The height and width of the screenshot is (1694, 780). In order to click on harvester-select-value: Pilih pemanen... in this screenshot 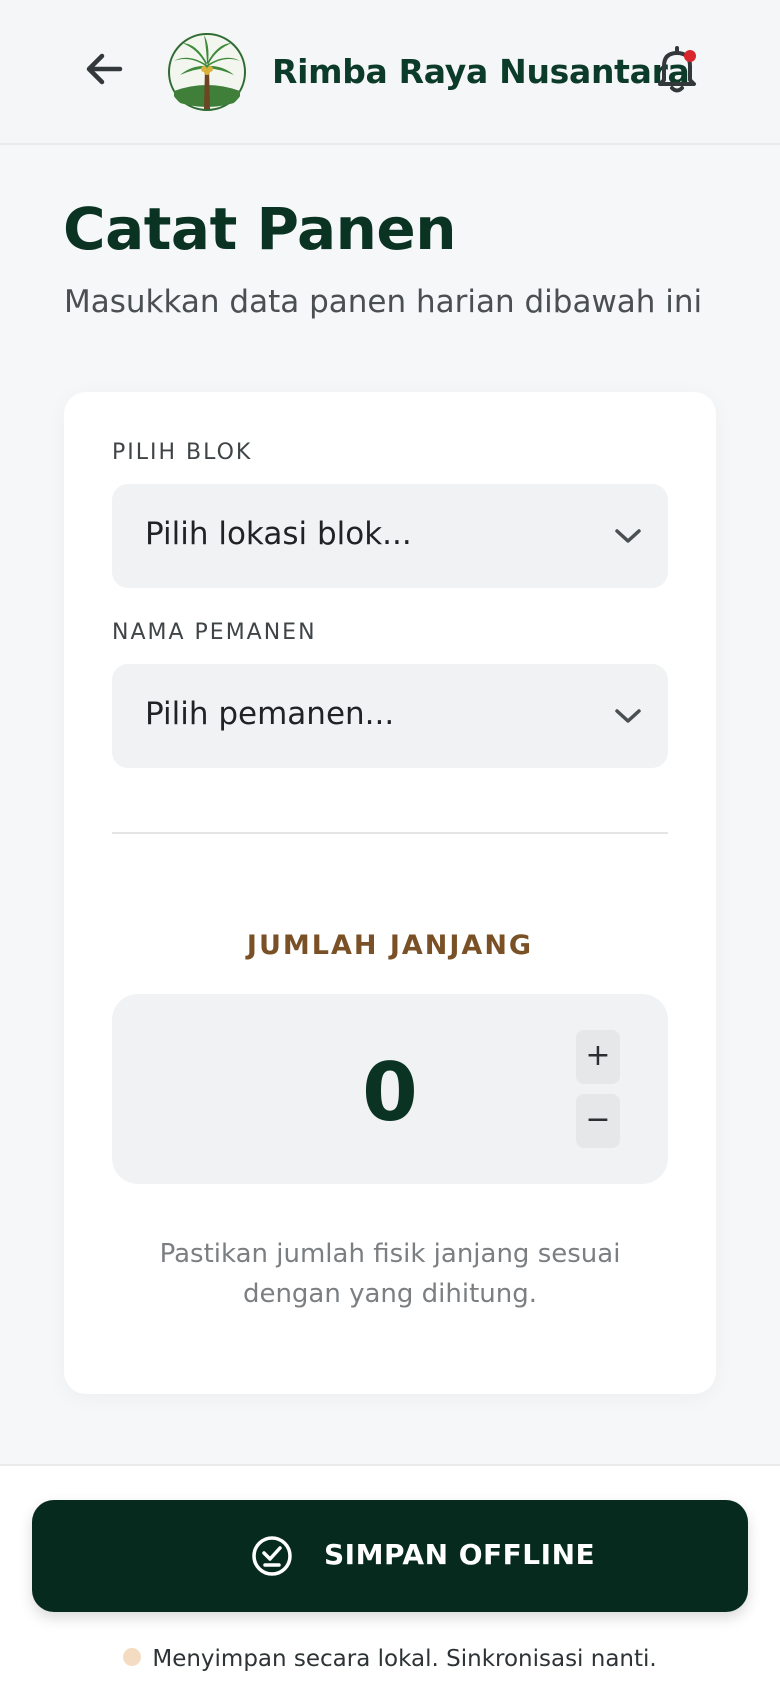, I will do `click(270, 714)`.